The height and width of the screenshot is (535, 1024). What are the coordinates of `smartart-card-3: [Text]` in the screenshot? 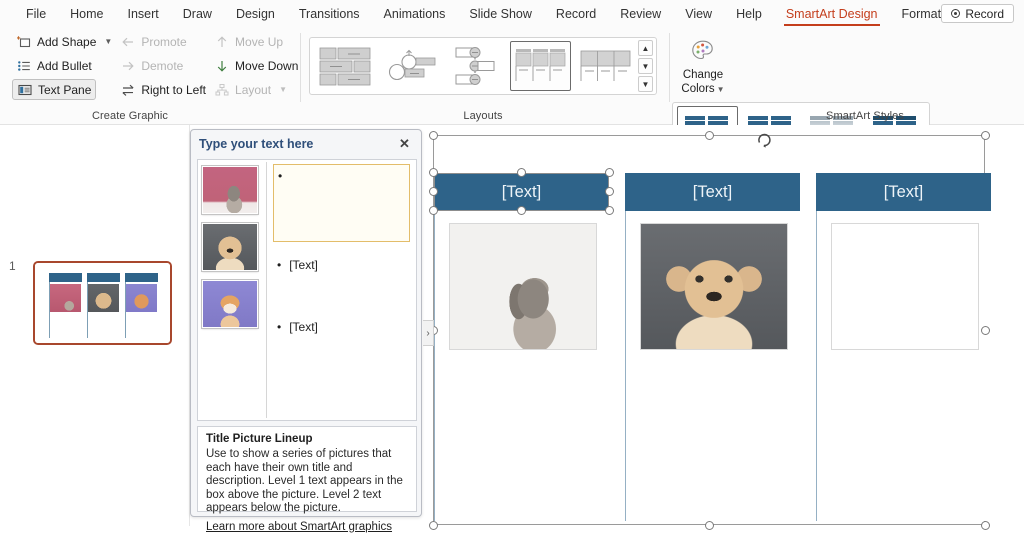 It's located at (903, 347).